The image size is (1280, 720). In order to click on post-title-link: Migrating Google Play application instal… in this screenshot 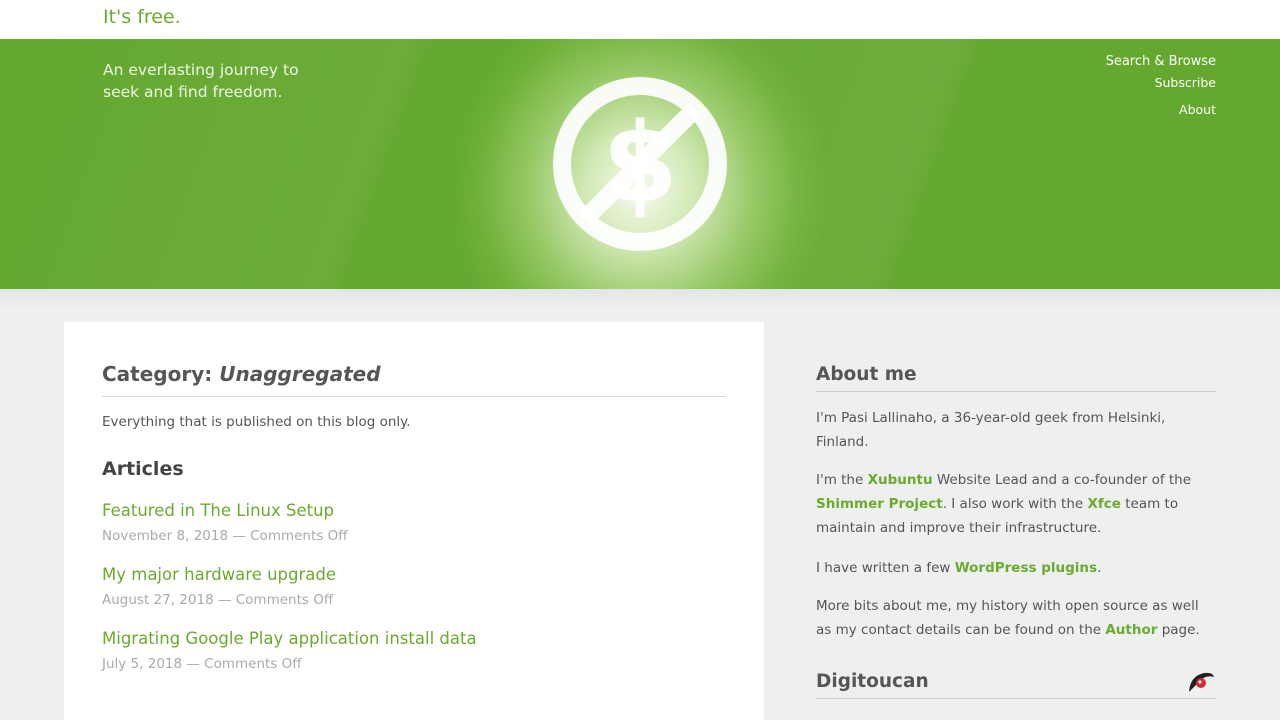, I will do `click(414, 638)`.